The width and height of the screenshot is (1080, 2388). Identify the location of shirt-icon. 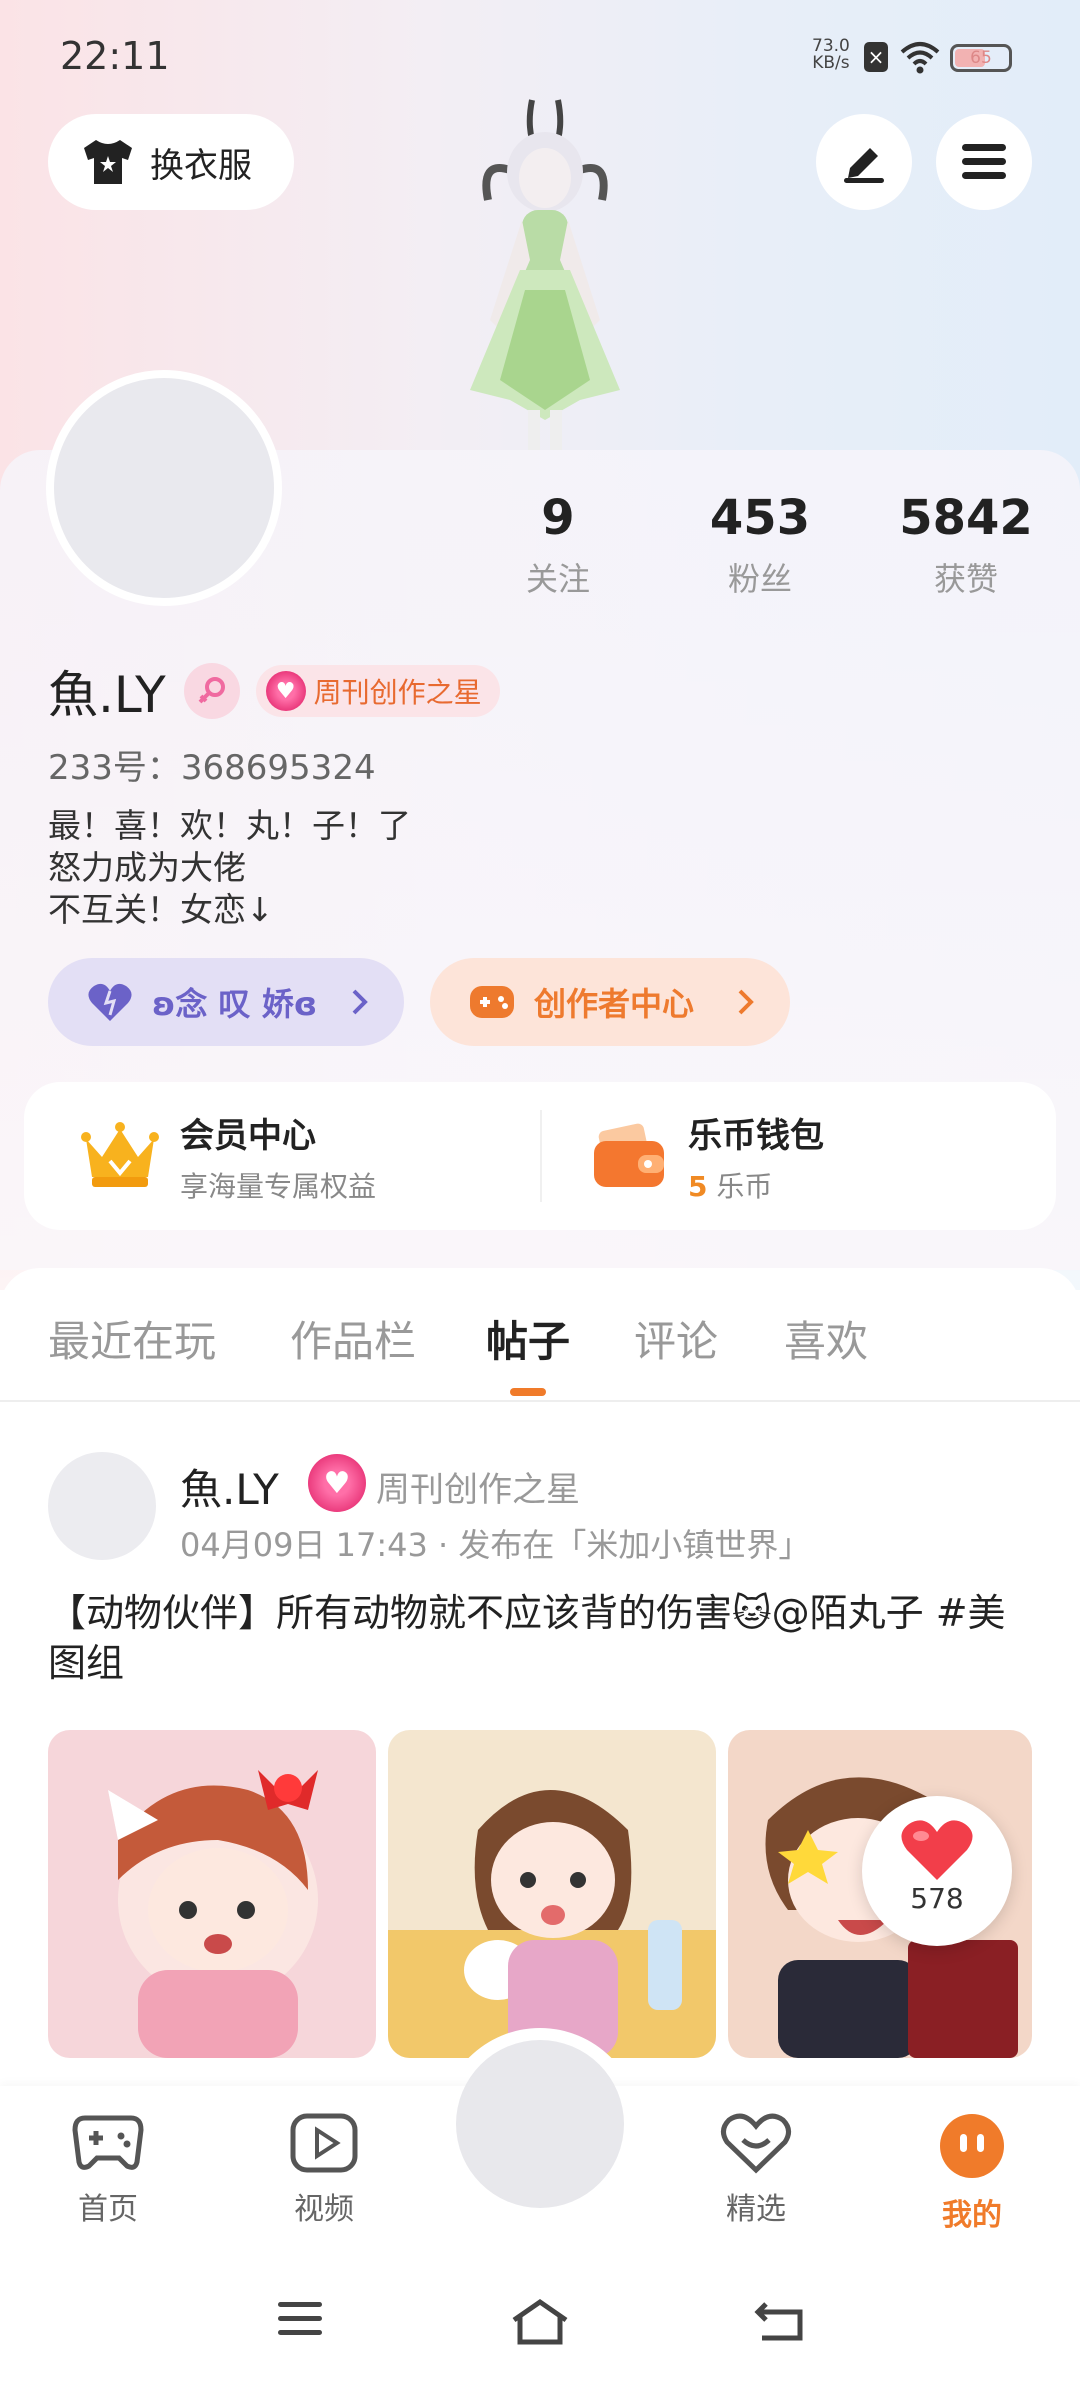
(108, 162).